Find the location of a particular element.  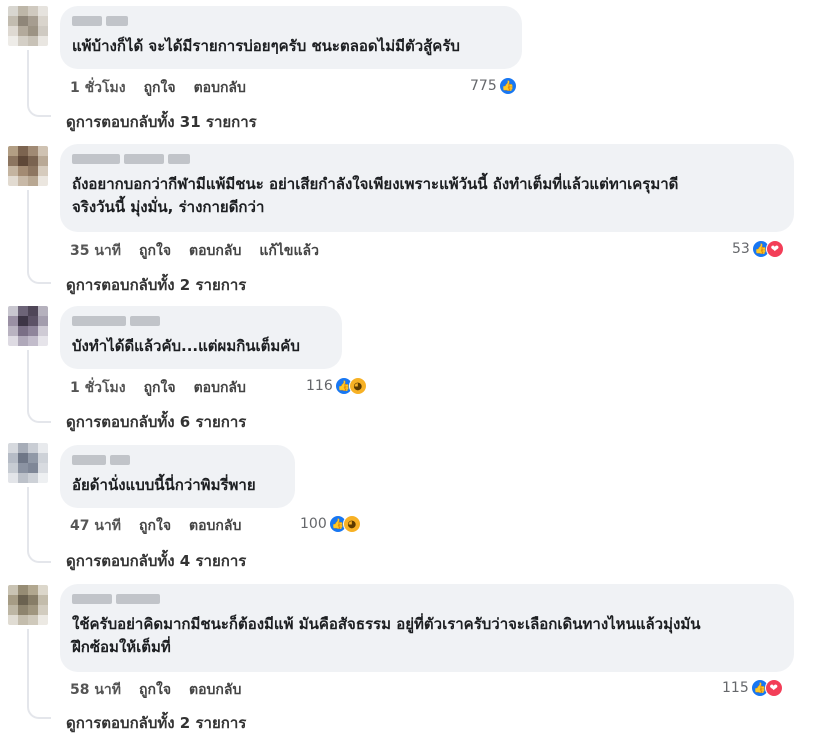

comment-time: 35 นาที is located at coordinates (96, 251).